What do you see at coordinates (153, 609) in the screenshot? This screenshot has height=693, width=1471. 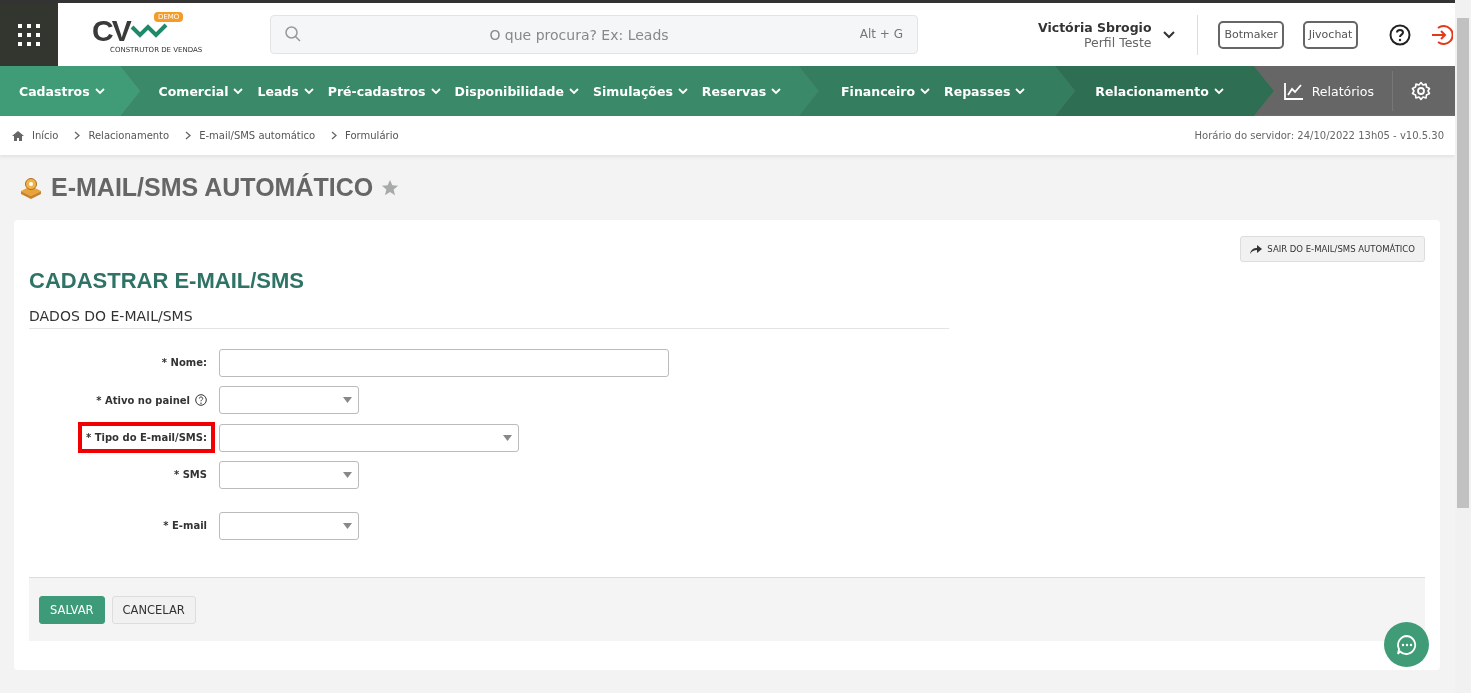 I see `cancel-button: CANCELAR` at bounding box center [153, 609].